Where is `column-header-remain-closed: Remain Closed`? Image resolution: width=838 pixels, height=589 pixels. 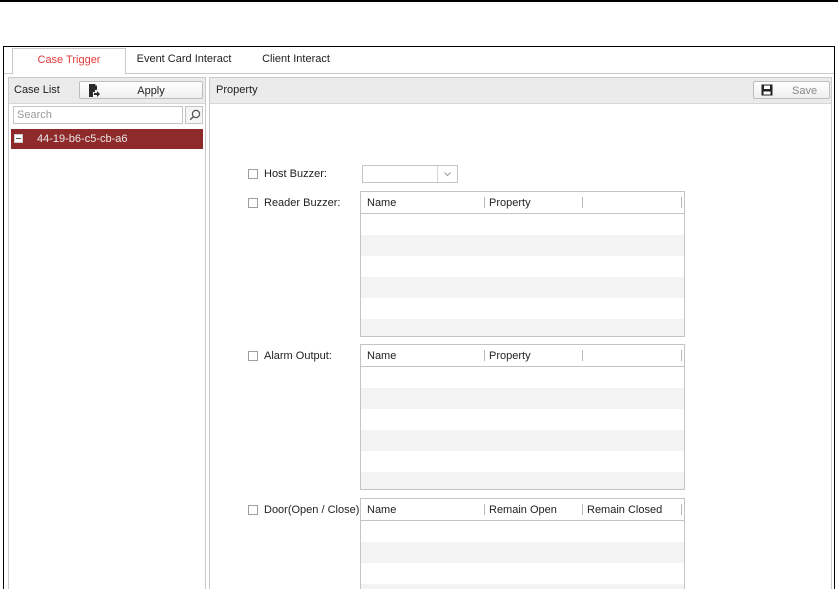 column-header-remain-closed: Remain Closed is located at coordinates (625, 510).